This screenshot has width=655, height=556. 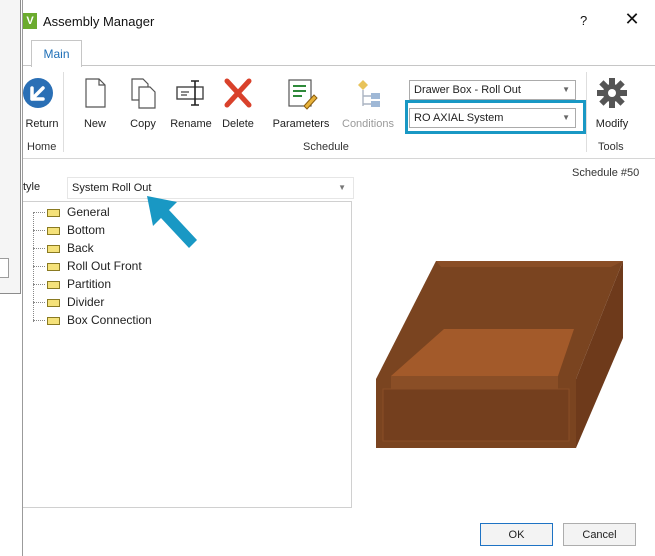 What do you see at coordinates (56, 53) in the screenshot?
I see `tab-main: Main` at bounding box center [56, 53].